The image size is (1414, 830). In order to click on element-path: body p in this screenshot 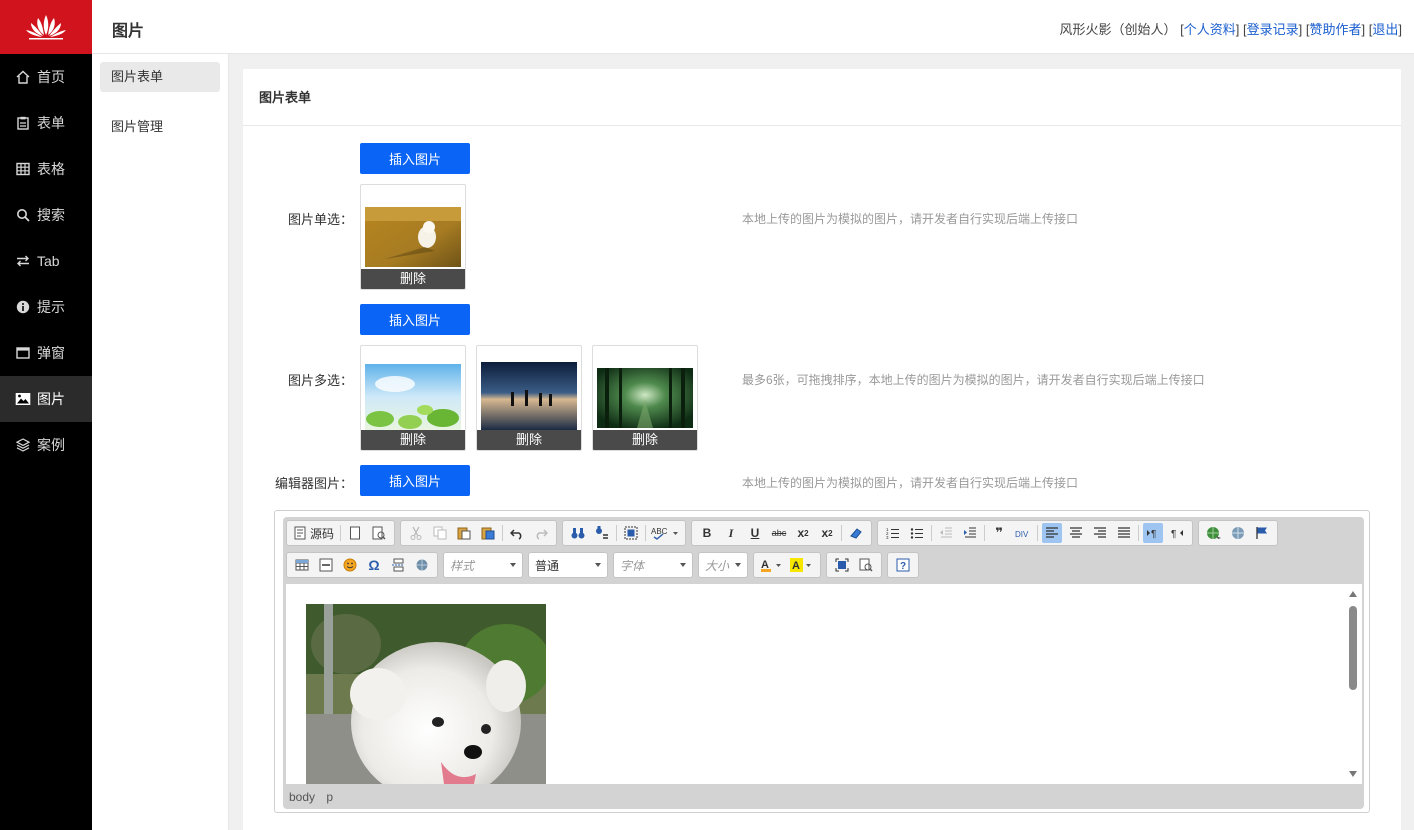, I will do `click(315, 797)`.